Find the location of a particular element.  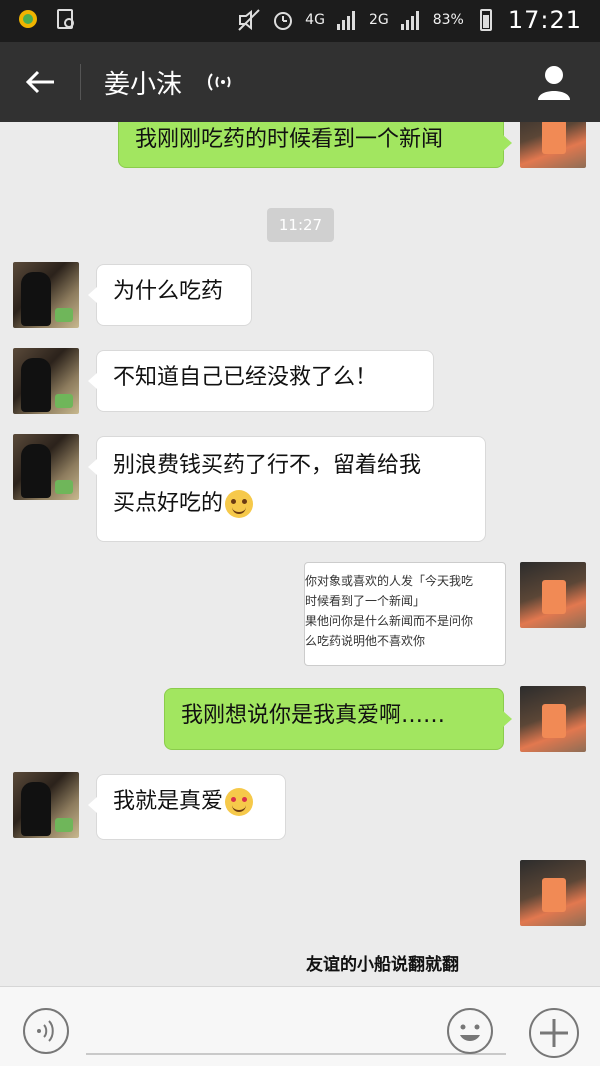

message-text: 不知道自己已经没救了么！ is located at coordinates (245, 377).